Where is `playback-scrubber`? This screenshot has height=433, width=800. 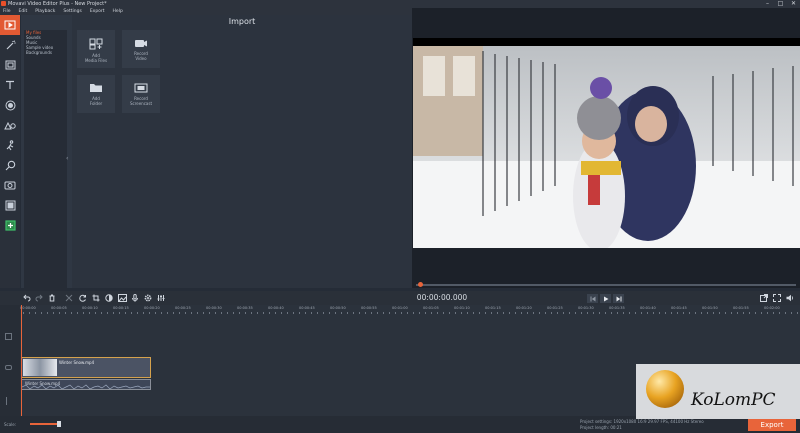 playback-scrubber is located at coordinates (606, 285).